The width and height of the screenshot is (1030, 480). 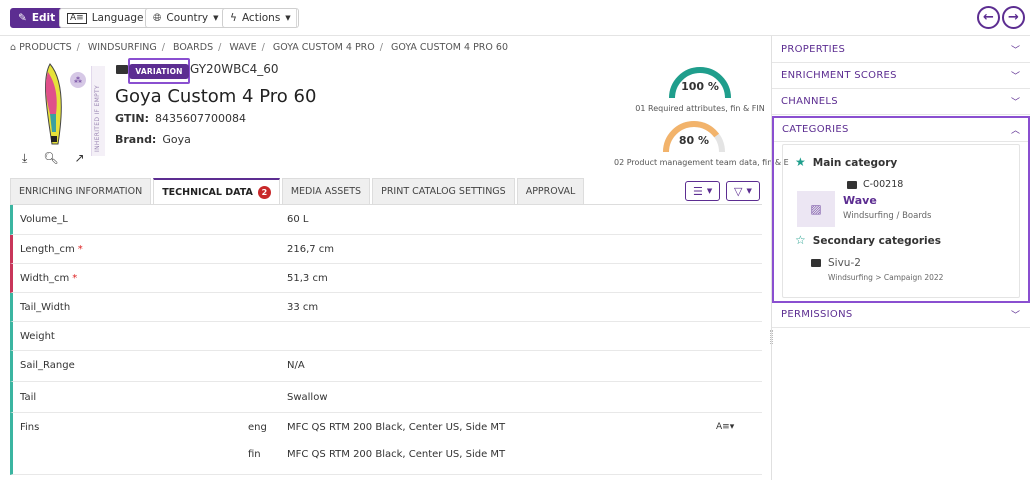 What do you see at coordinates (1015, 131) in the screenshot?
I see `chevron-up-icon: ︿` at bounding box center [1015, 131].